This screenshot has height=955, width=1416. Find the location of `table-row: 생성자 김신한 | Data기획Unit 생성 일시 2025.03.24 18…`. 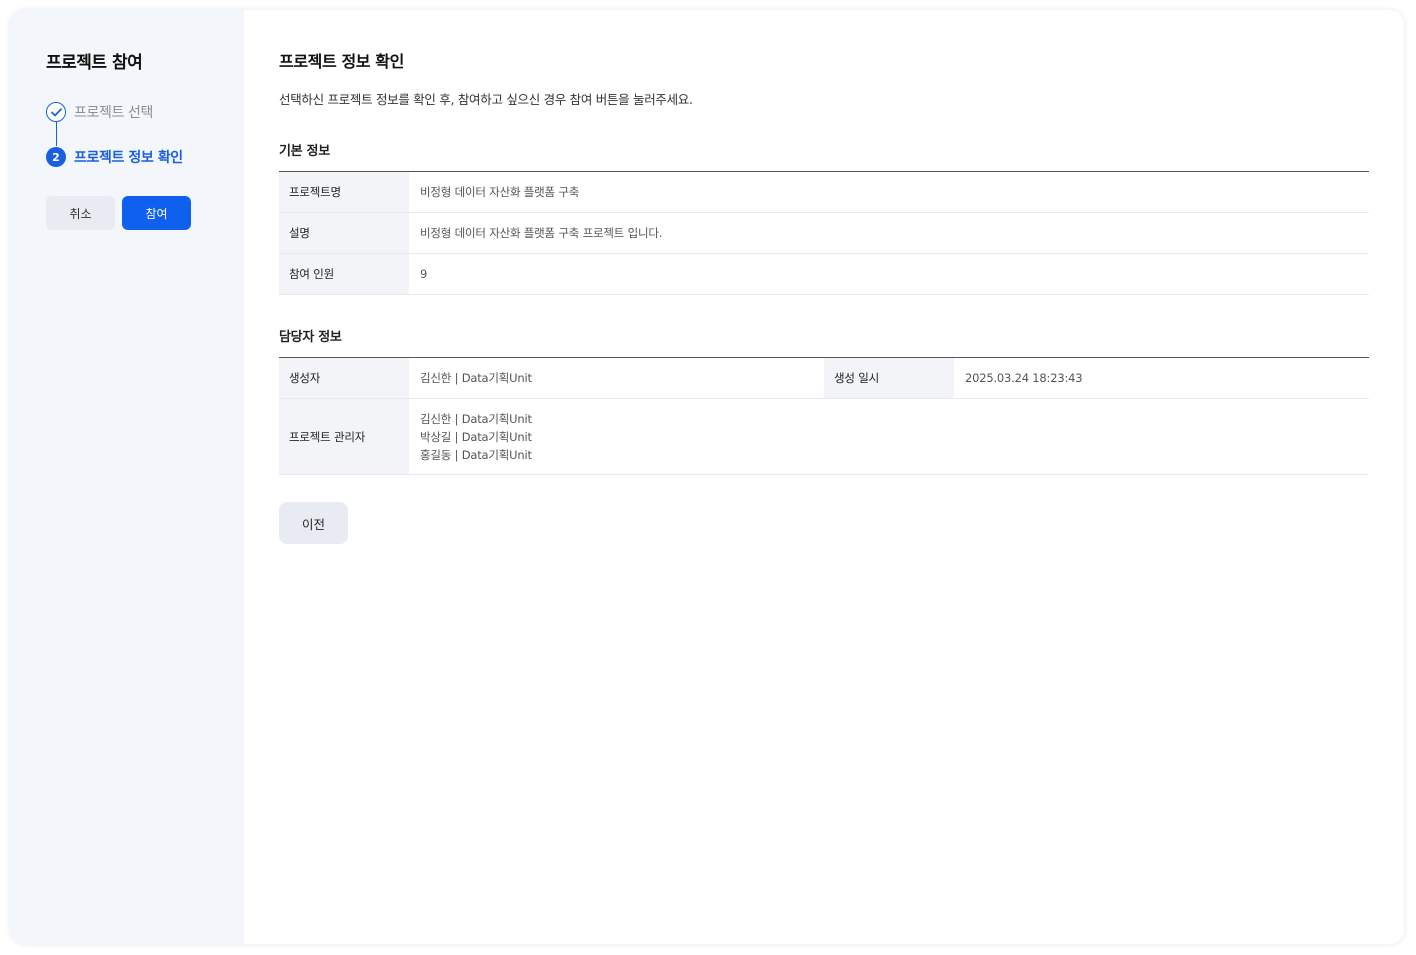

table-row: 생성자 김신한 | Data기획Unit 생성 일시 2025.03.24 18… is located at coordinates (824, 378).